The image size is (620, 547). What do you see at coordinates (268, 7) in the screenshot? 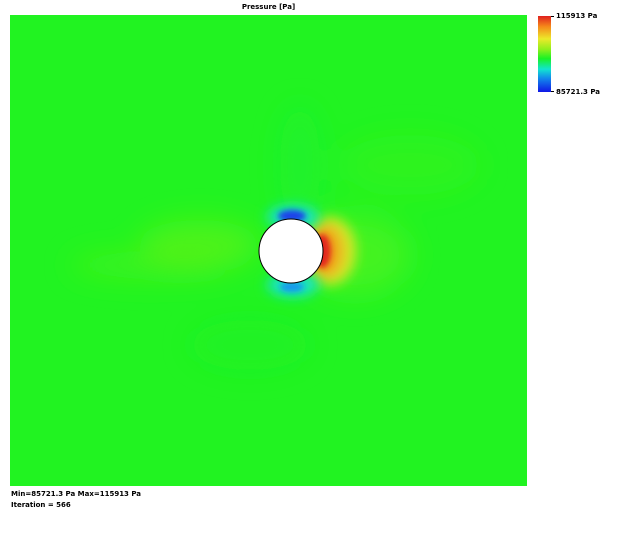
I see `plot-title: Pressure [Pa]` at bounding box center [268, 7].